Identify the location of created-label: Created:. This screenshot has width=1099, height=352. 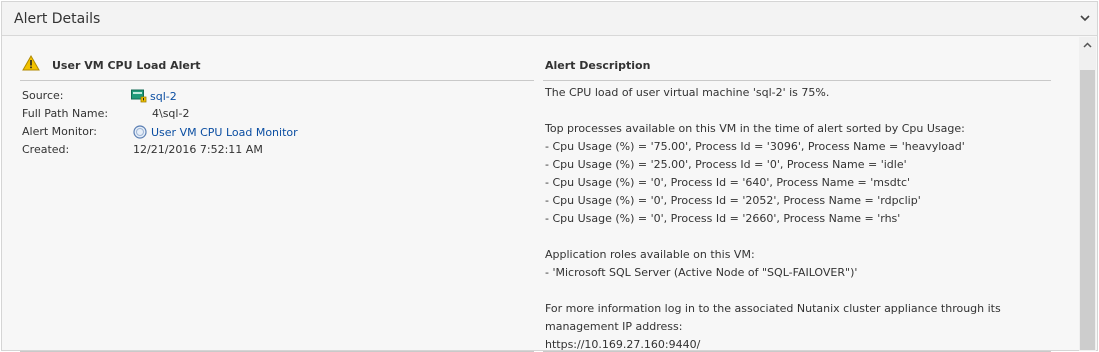
(46, 149).